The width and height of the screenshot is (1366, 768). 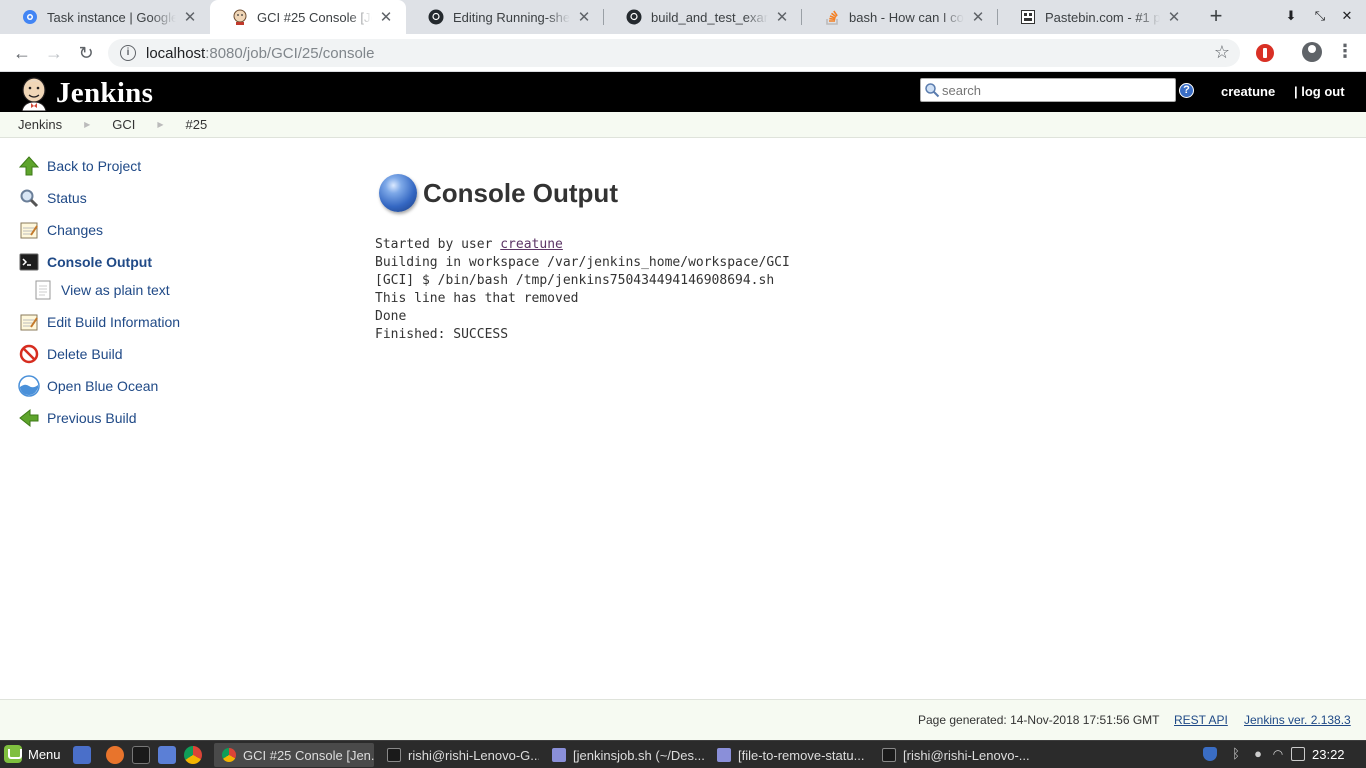 I want to click on browser-tab-github-editing: Editing Running-shell-sc ✕, so click(x=505, y=17).